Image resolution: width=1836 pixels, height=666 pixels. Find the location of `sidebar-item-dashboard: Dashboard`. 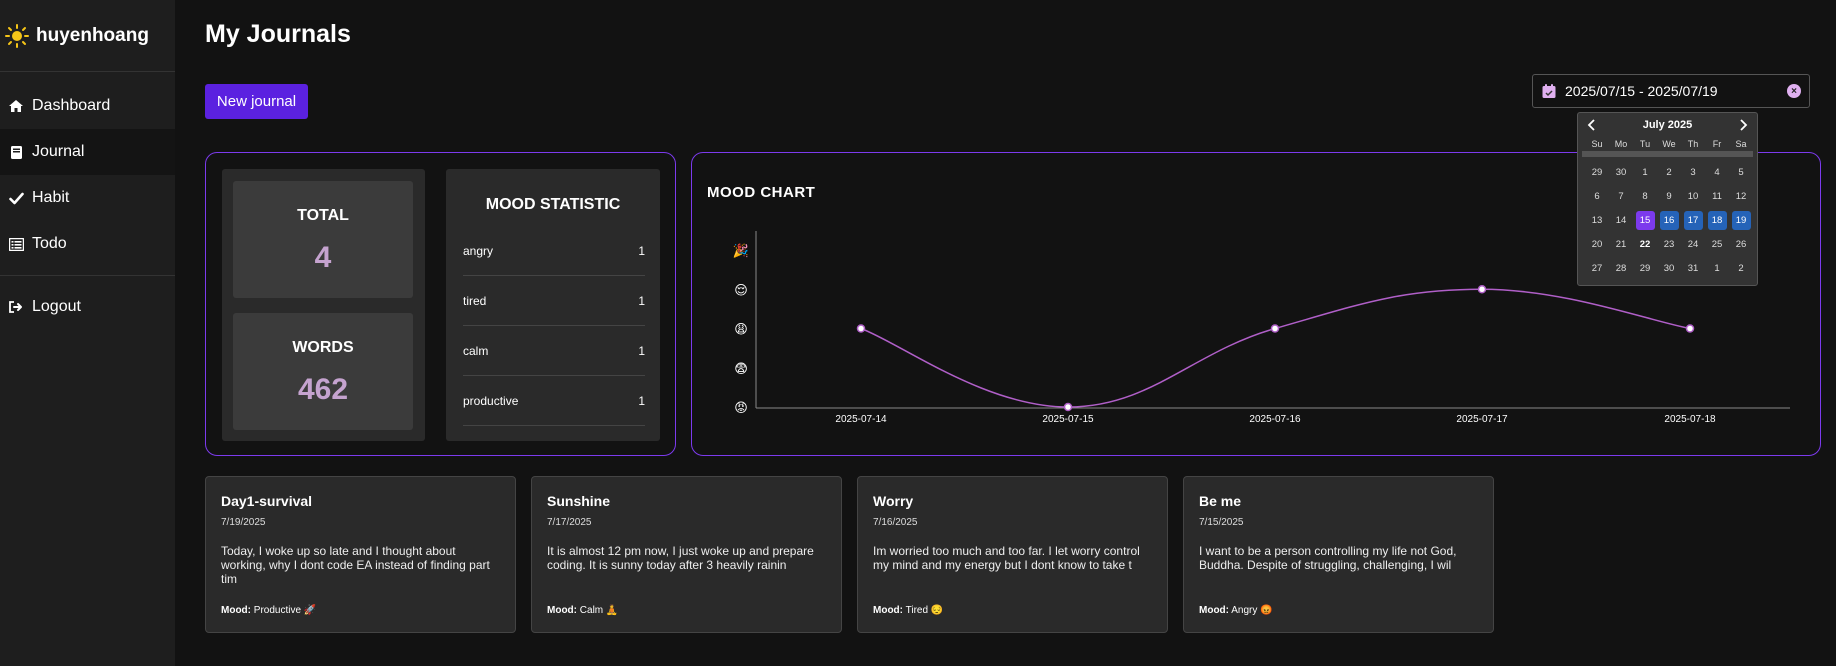

sidebar-item-dashboard: Dashboard is located at coordinates (87, 106).